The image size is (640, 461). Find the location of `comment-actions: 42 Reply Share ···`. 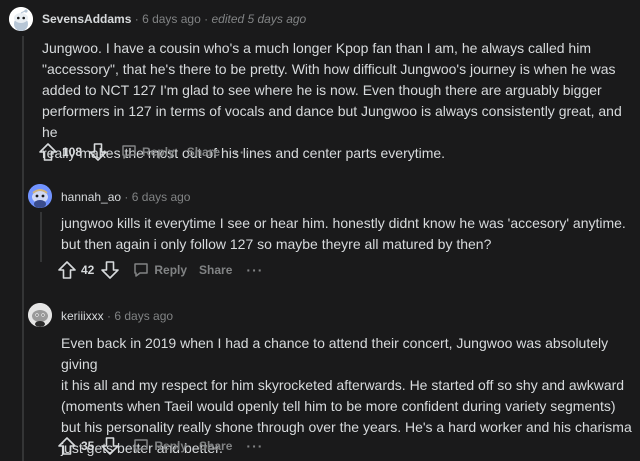

comment-actions: 42 Reply Share ··· is located at coordinates (160, 270).